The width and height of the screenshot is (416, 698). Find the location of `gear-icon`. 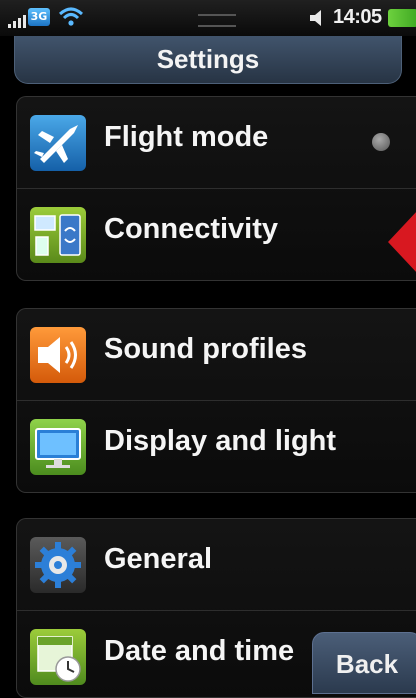

gear-icon is located at coordinates (58, 565).